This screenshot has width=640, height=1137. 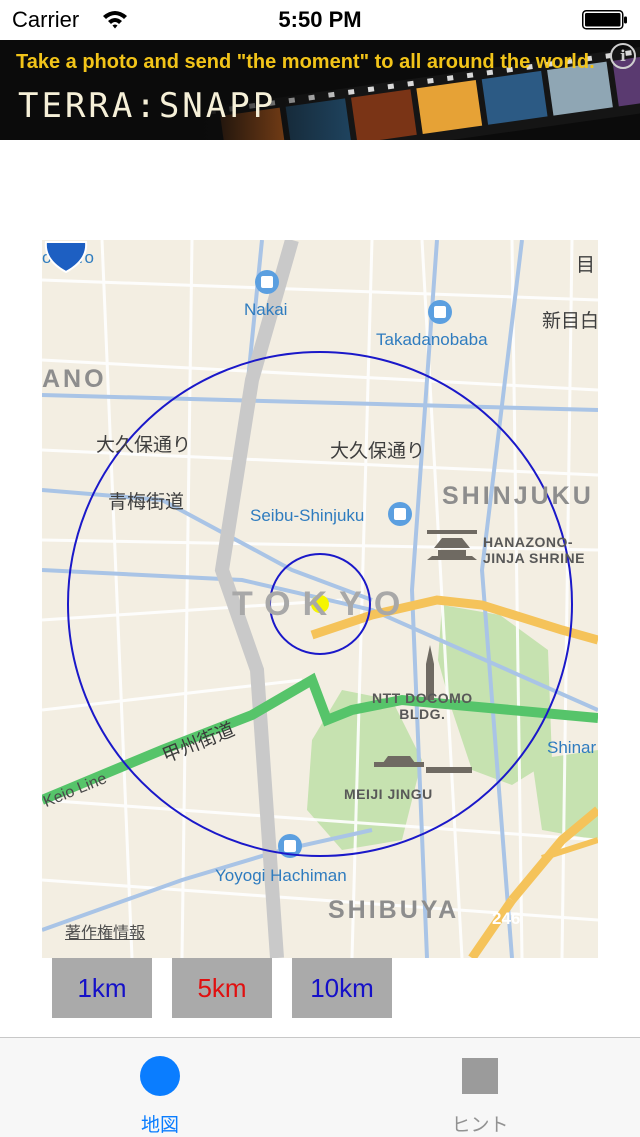 I want to click on battery-icon, so click(x=604, y=20).